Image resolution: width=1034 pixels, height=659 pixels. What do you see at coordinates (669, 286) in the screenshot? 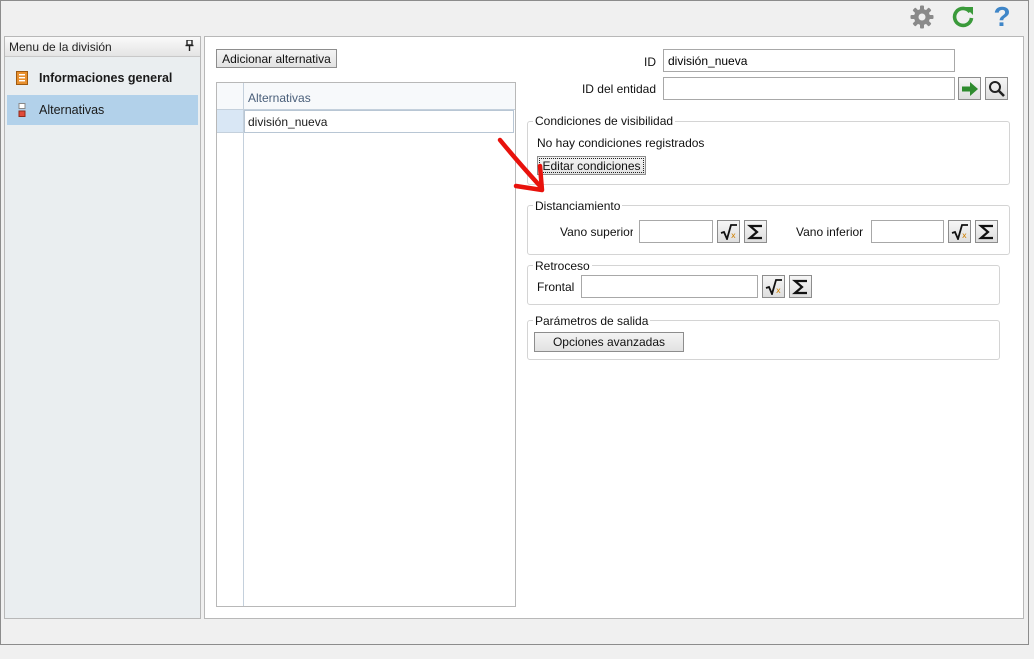
I see `front-field` at bounding box center [669, 286].